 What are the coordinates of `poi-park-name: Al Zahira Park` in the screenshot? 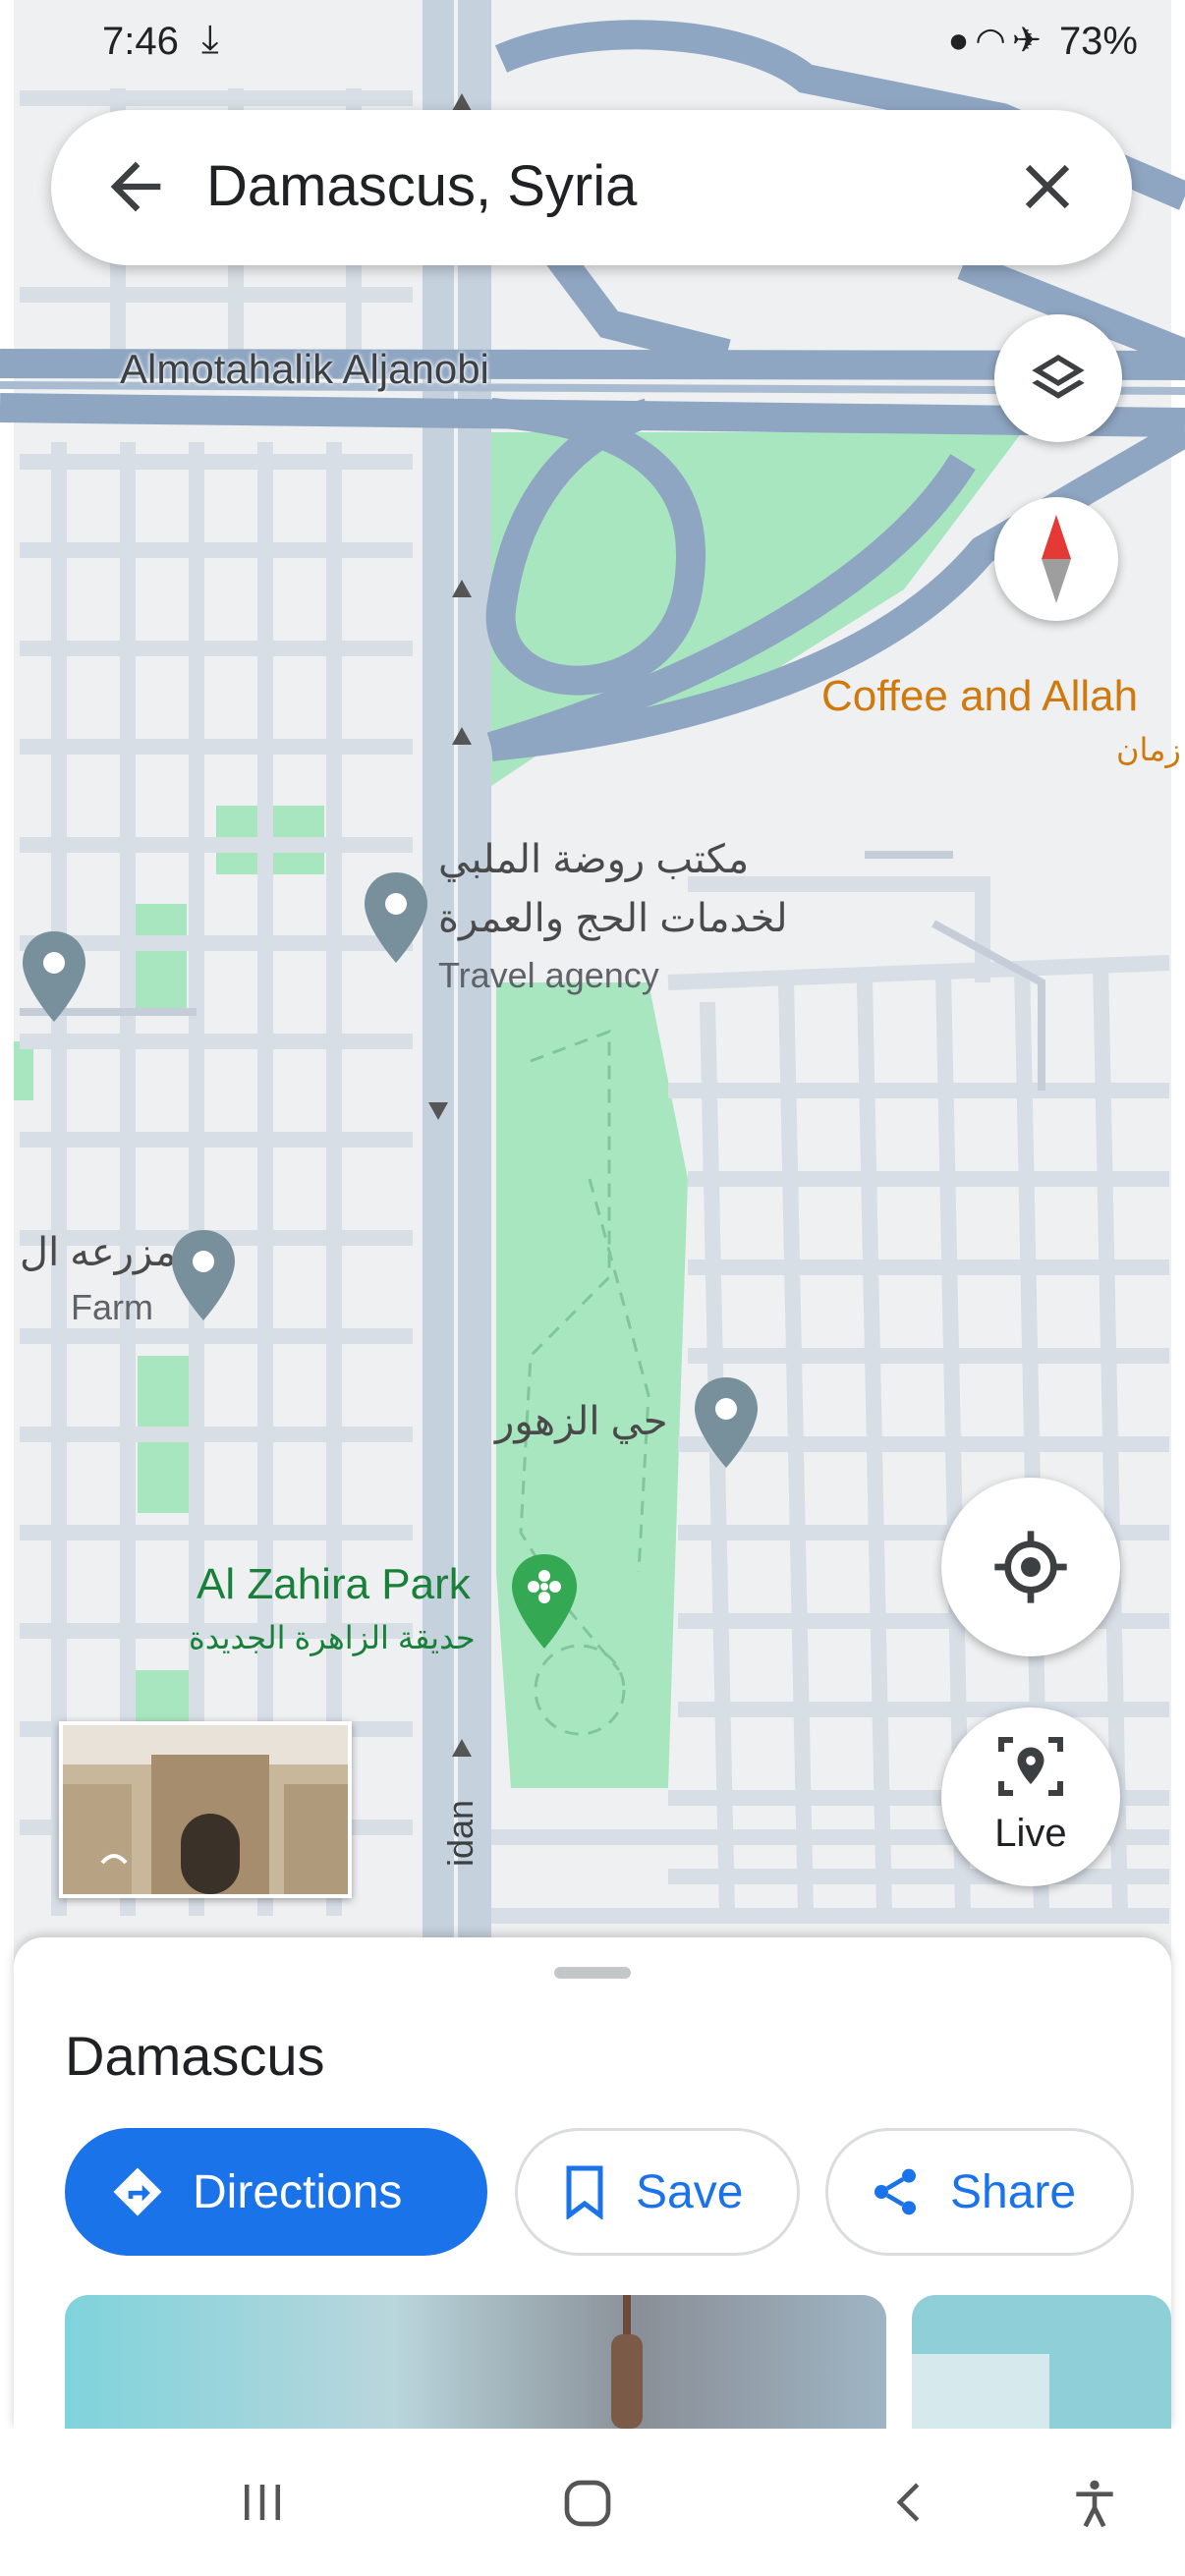 It's located at (334, 1584).